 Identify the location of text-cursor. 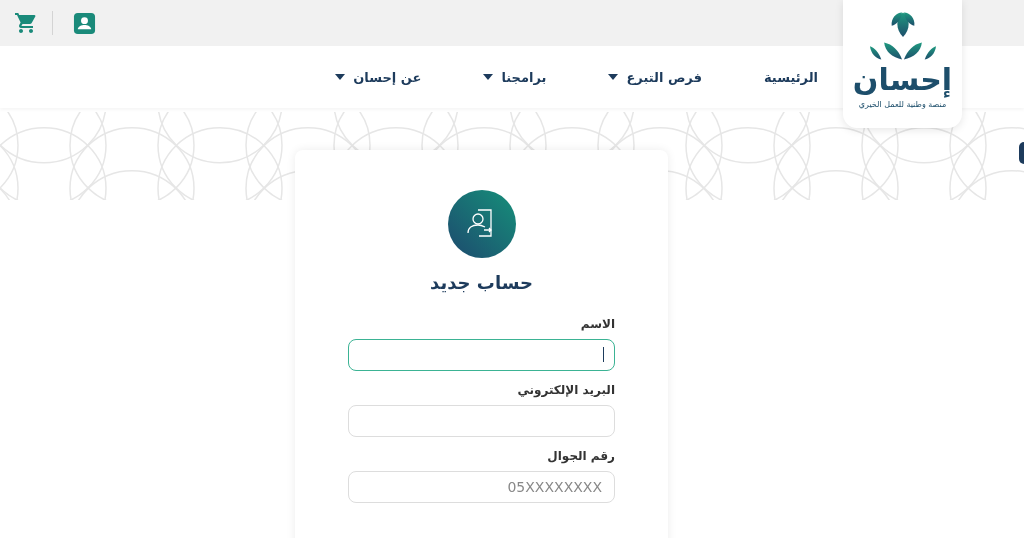
(603, 354).